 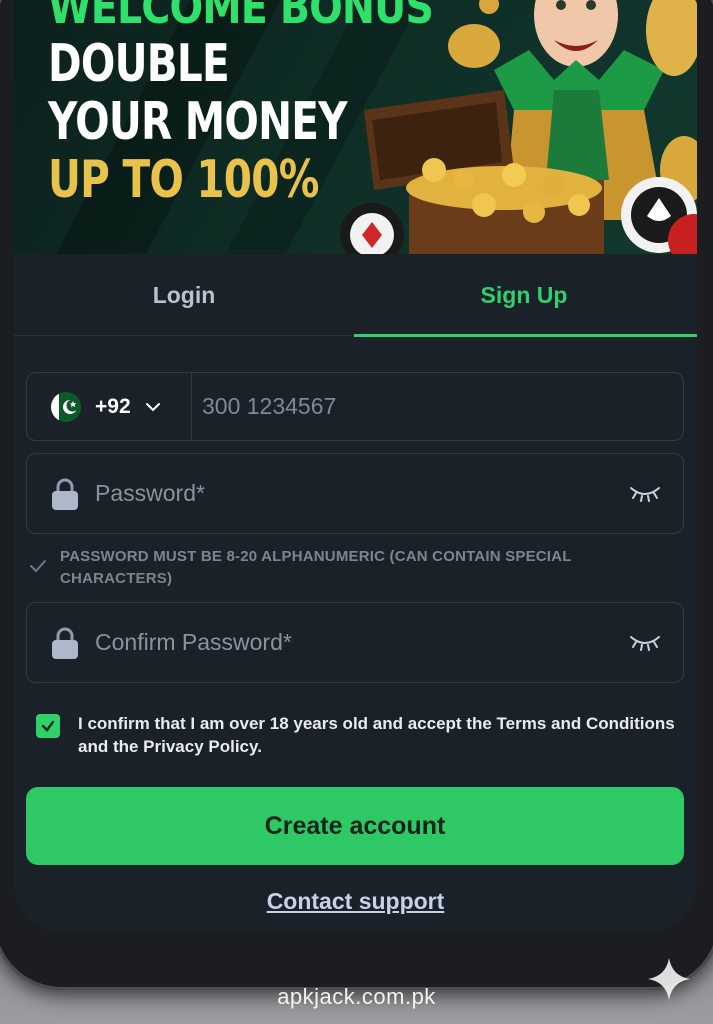 I want to click on consent-checkbox, so click(x=48, y=726).